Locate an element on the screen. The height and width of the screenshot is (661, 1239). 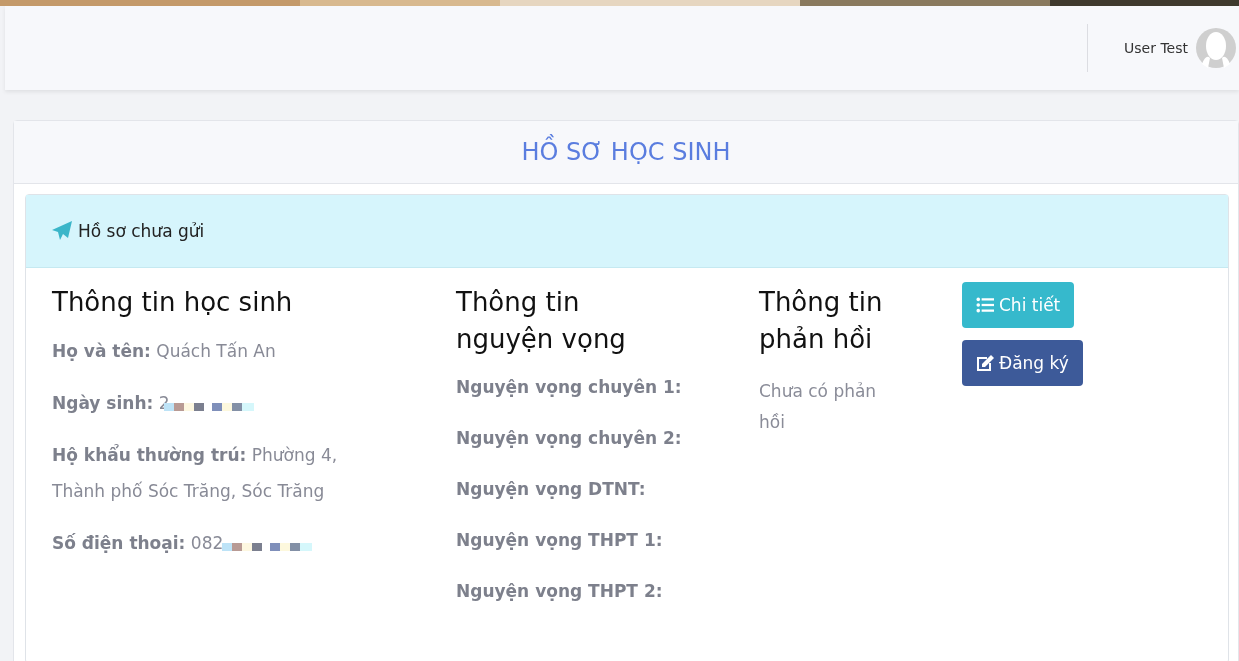
field-text: Hộ khẩu thường trú: Phường 4, Thành phố Sóc Trăng, Sóc Trăng is located at coordinates (195, 473).